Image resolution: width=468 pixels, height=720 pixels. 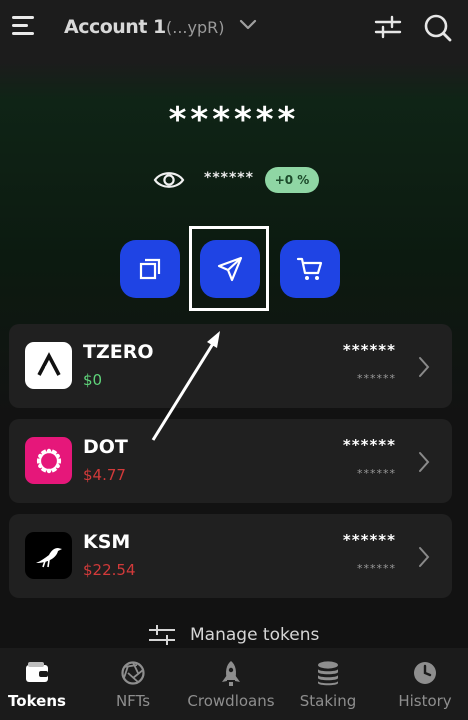 I want to click on coins-stack-icon, so click(x=328, y=673).